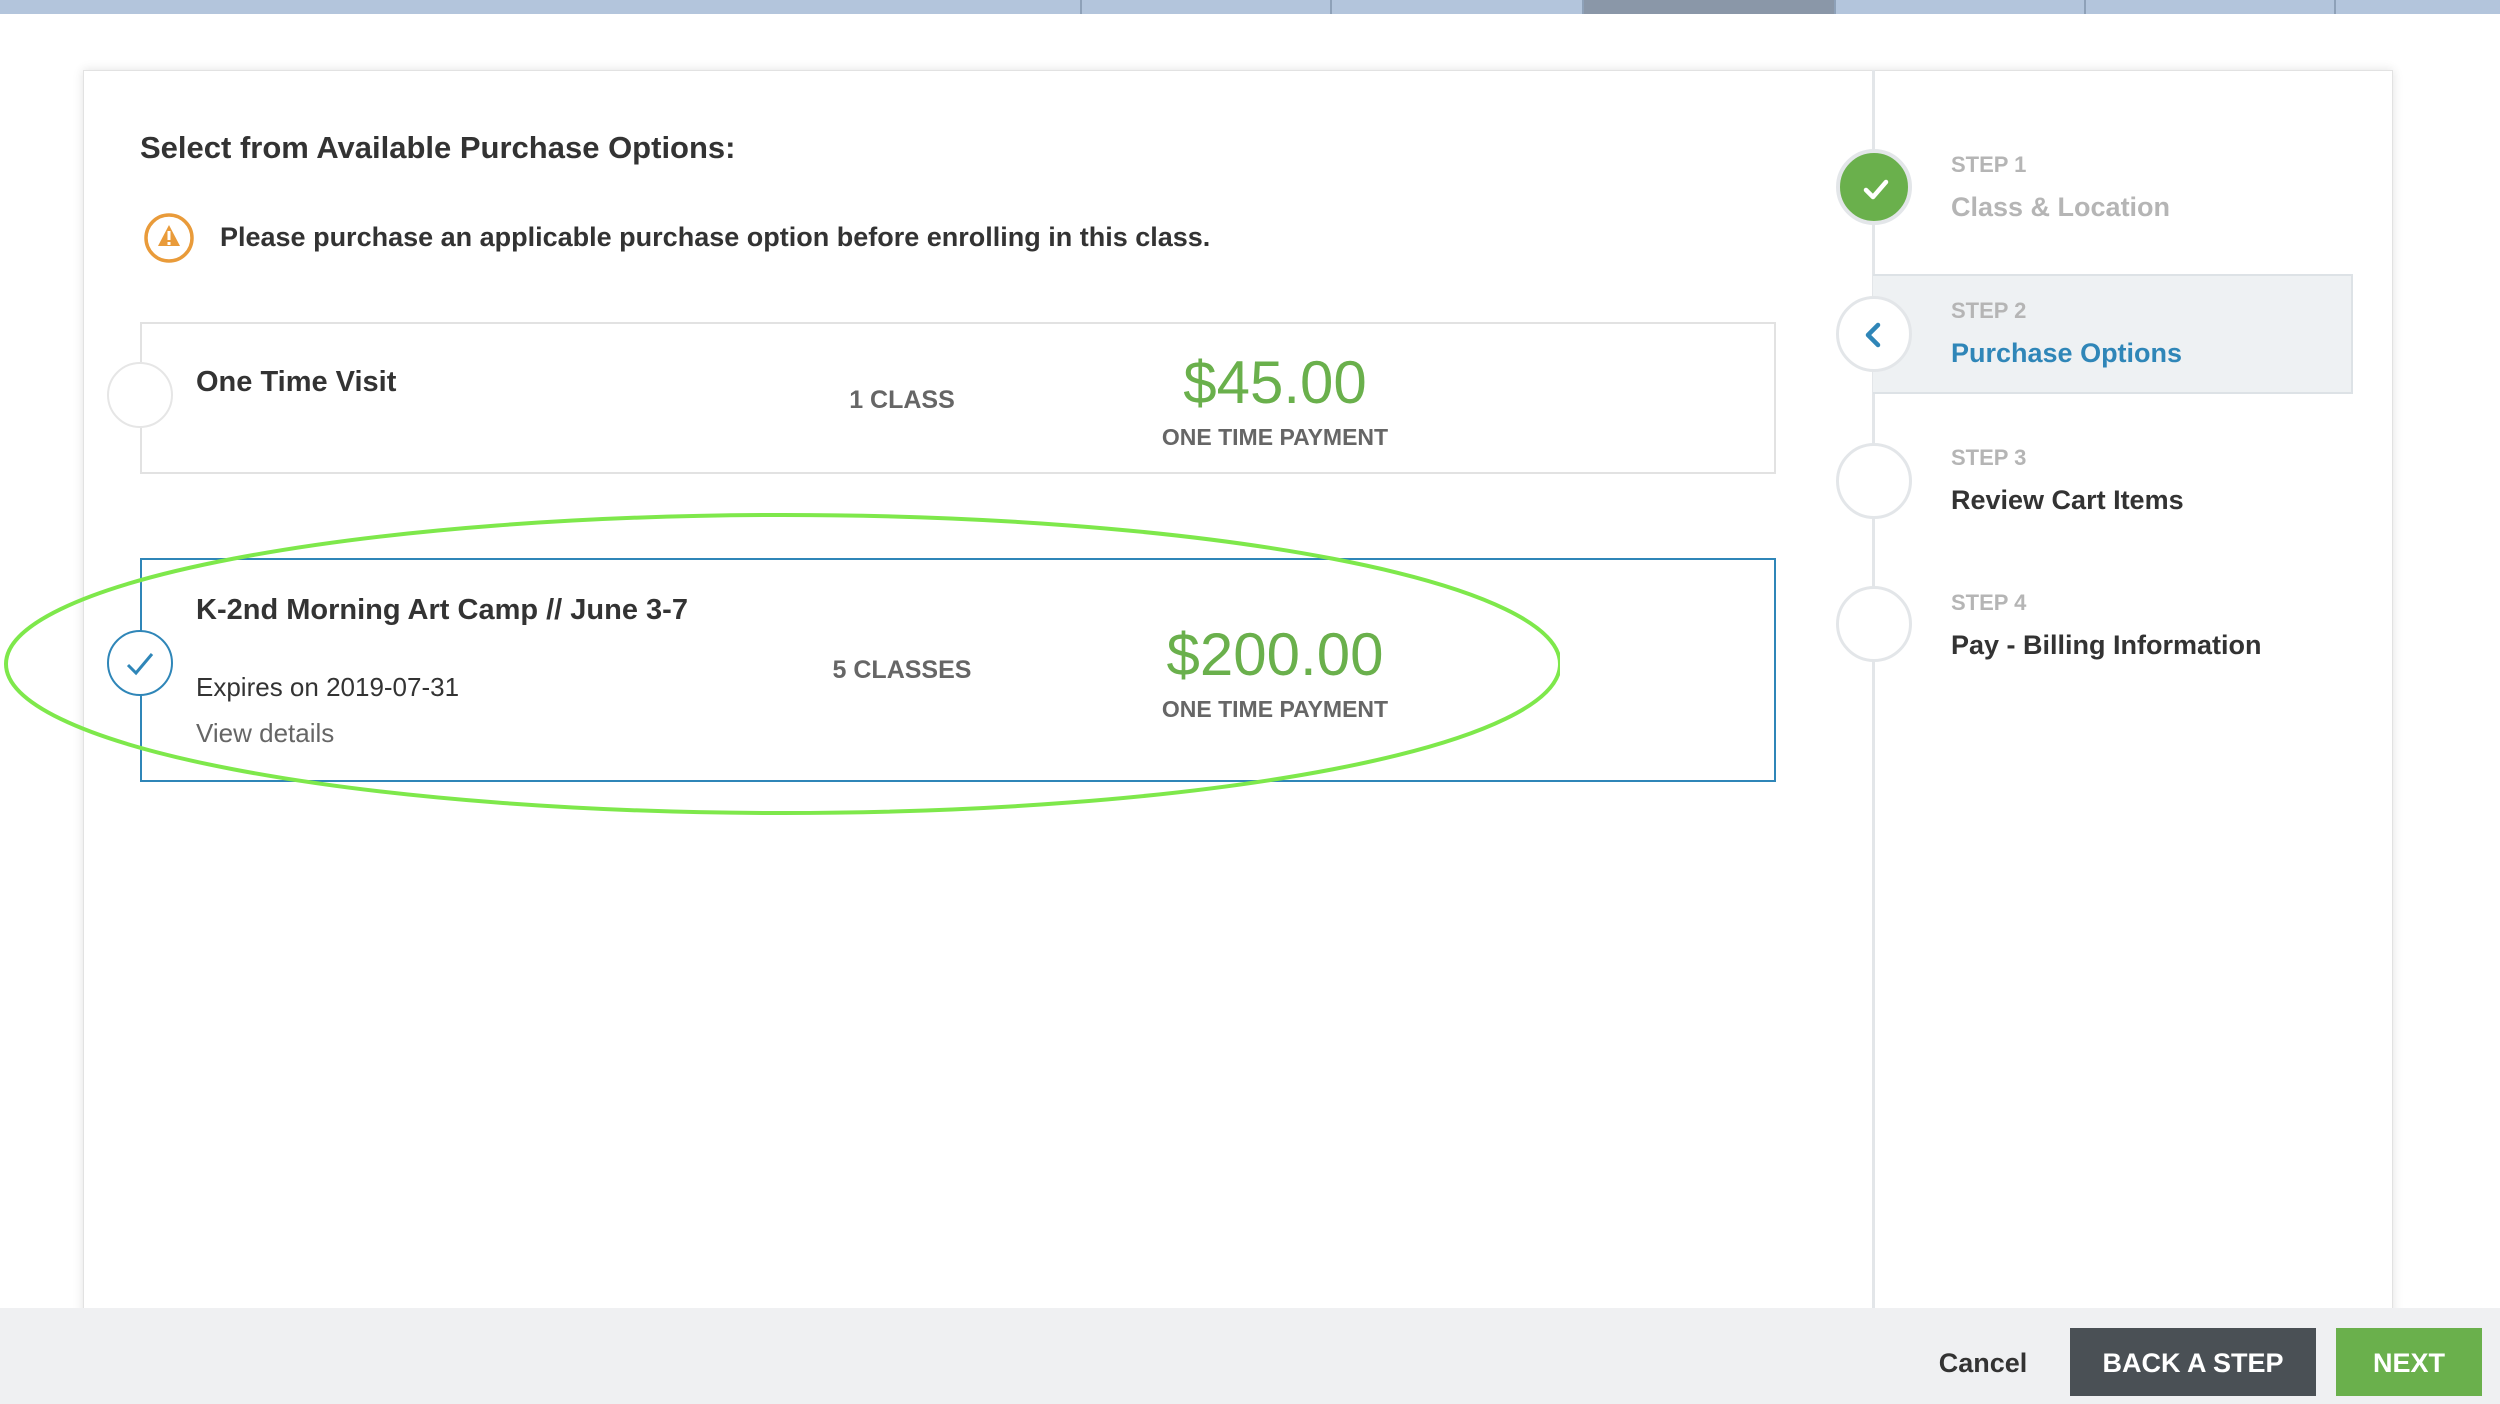 The height and width of the screenshot is (1404, 2500). I want to click on step-4-indicator, so click(1874, 624).